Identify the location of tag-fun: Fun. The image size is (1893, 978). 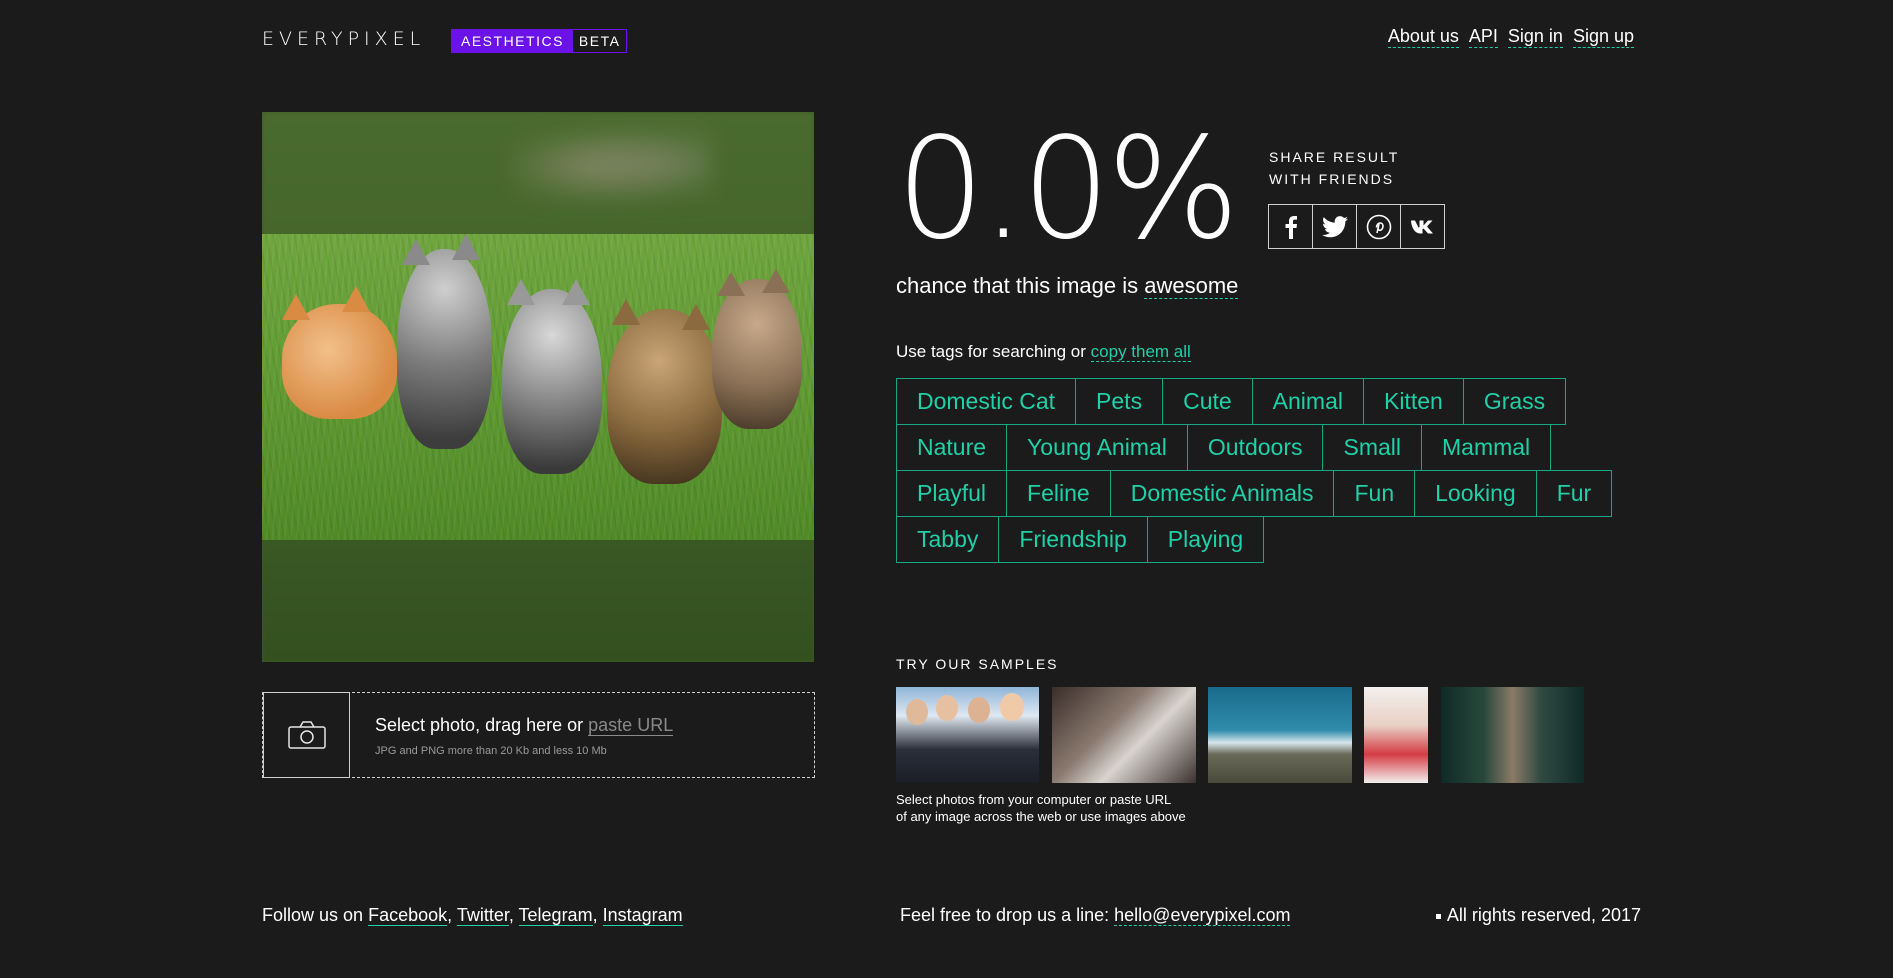
(1374, 493).